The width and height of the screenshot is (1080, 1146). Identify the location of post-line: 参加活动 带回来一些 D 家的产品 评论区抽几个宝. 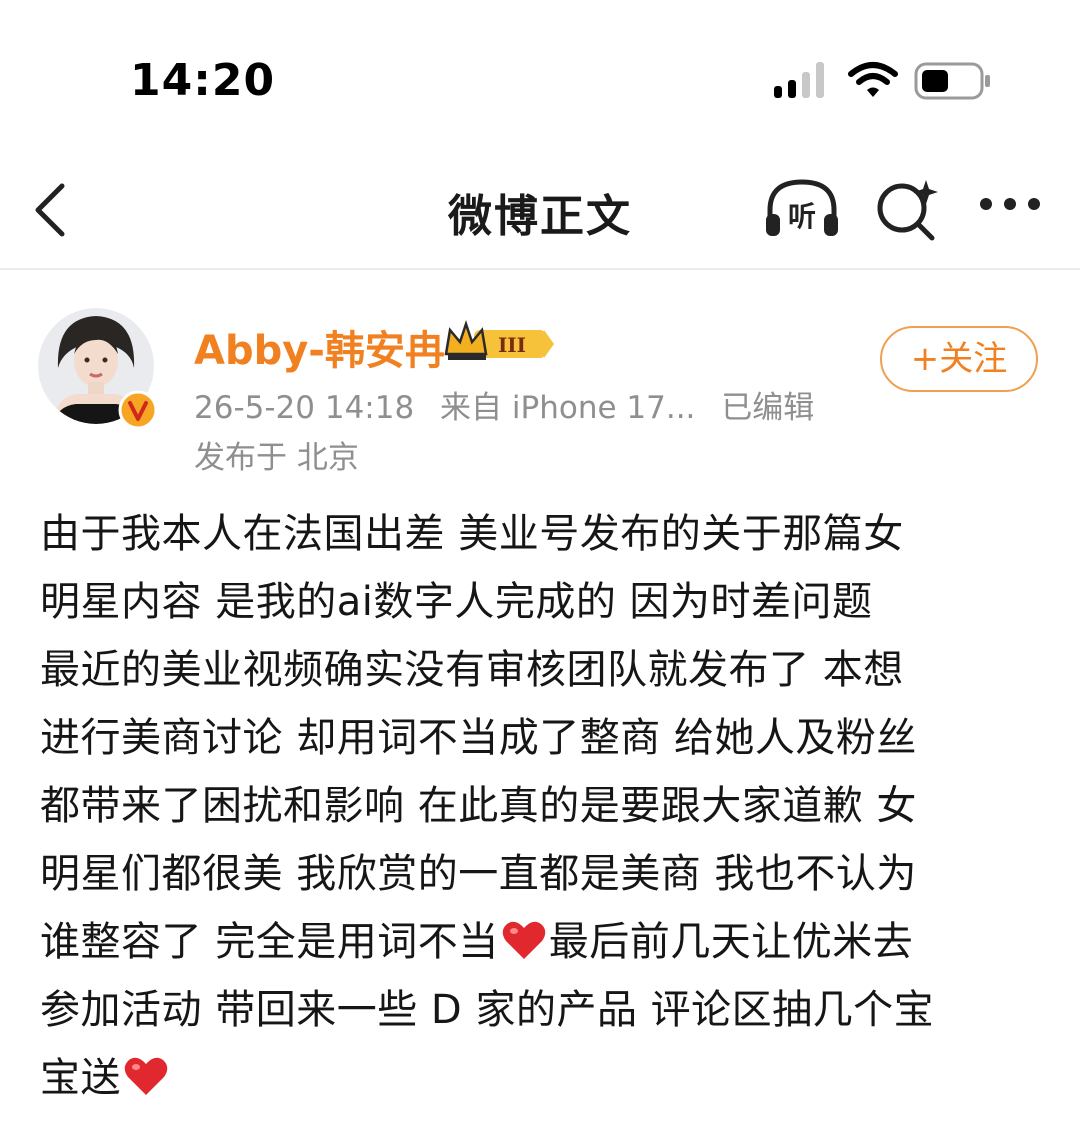
(487, 1010).